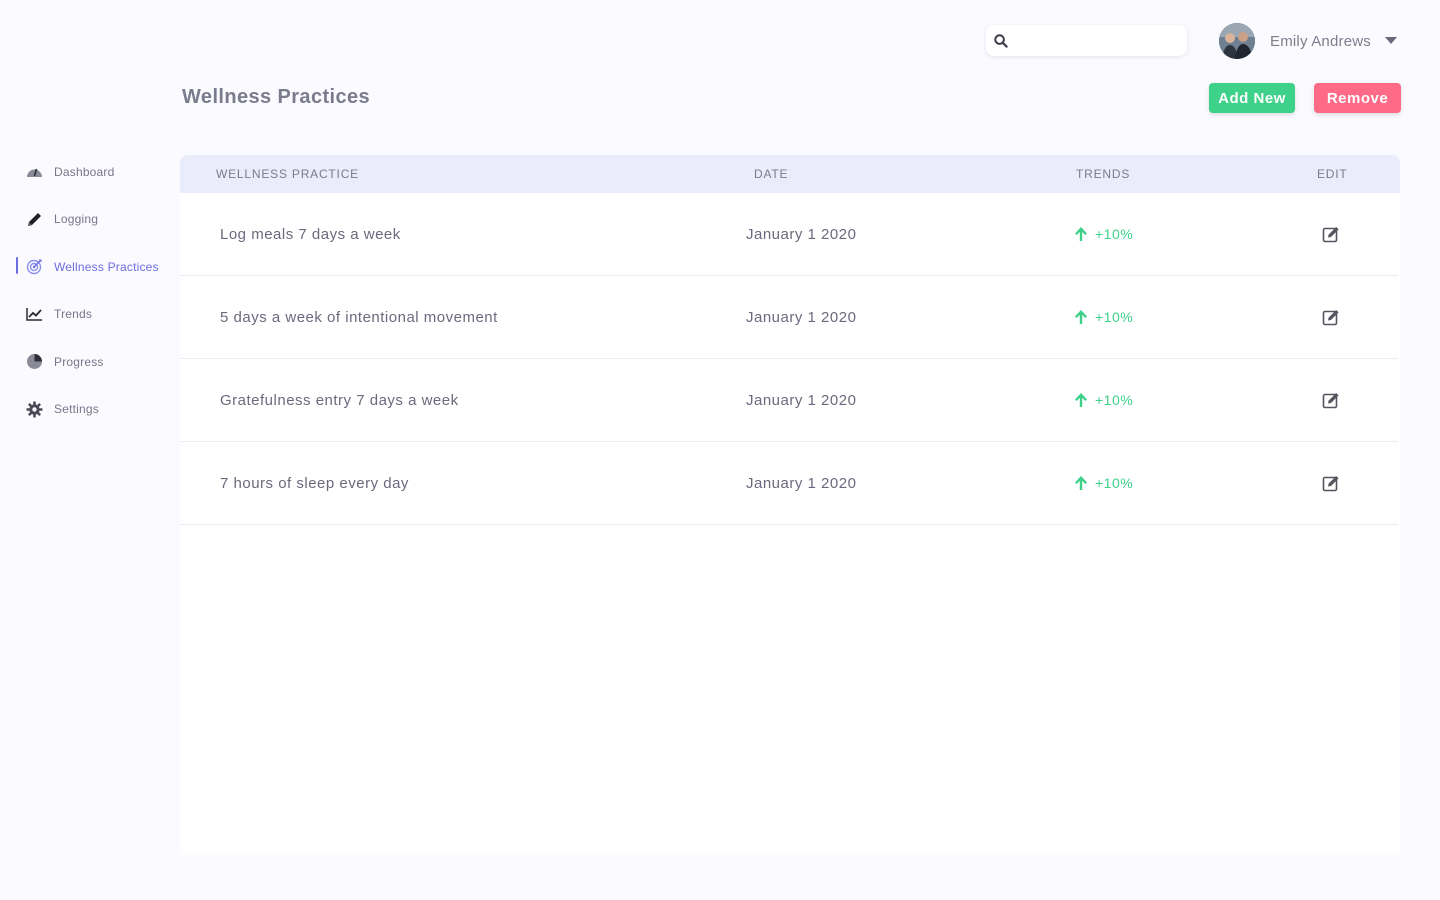  Describe the element at coordinates (276, 97) in the screenshot. I see `page-title: Wellness Practices` at that location.